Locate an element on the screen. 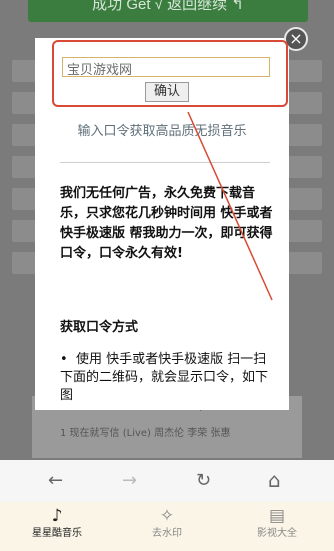  code-input: 宝贝游戏网 is located at coordinates (166, 67).